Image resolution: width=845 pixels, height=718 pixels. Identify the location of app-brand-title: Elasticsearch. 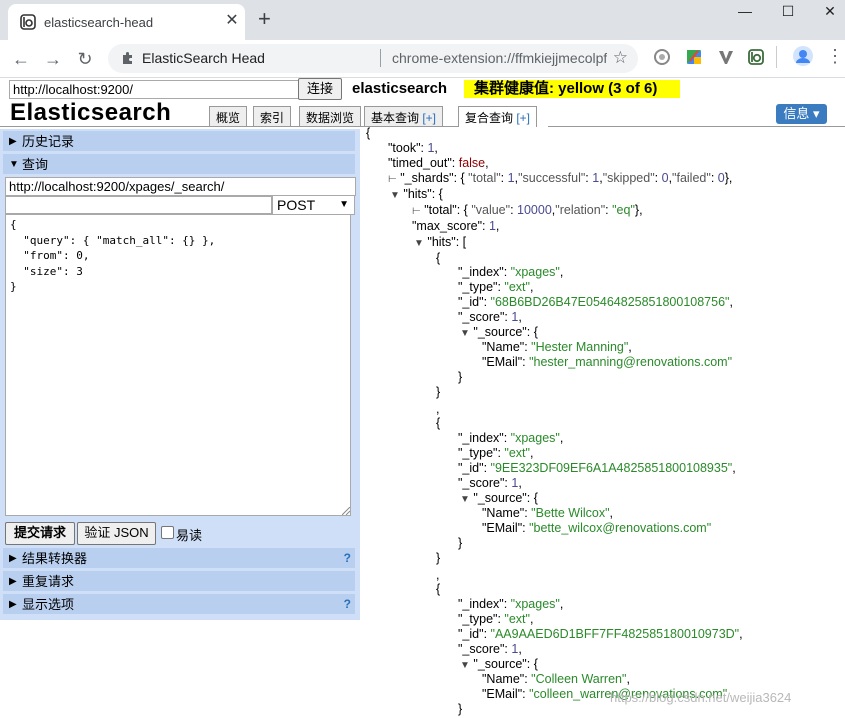
(91, 112).